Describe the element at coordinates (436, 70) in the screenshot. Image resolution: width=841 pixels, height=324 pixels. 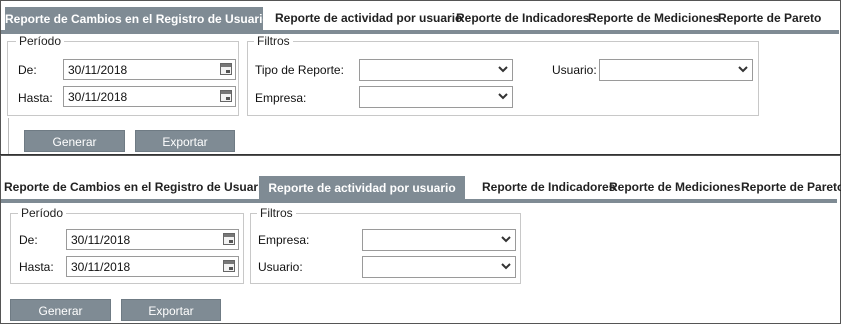
I see `tipo-reporte-select` at that location.